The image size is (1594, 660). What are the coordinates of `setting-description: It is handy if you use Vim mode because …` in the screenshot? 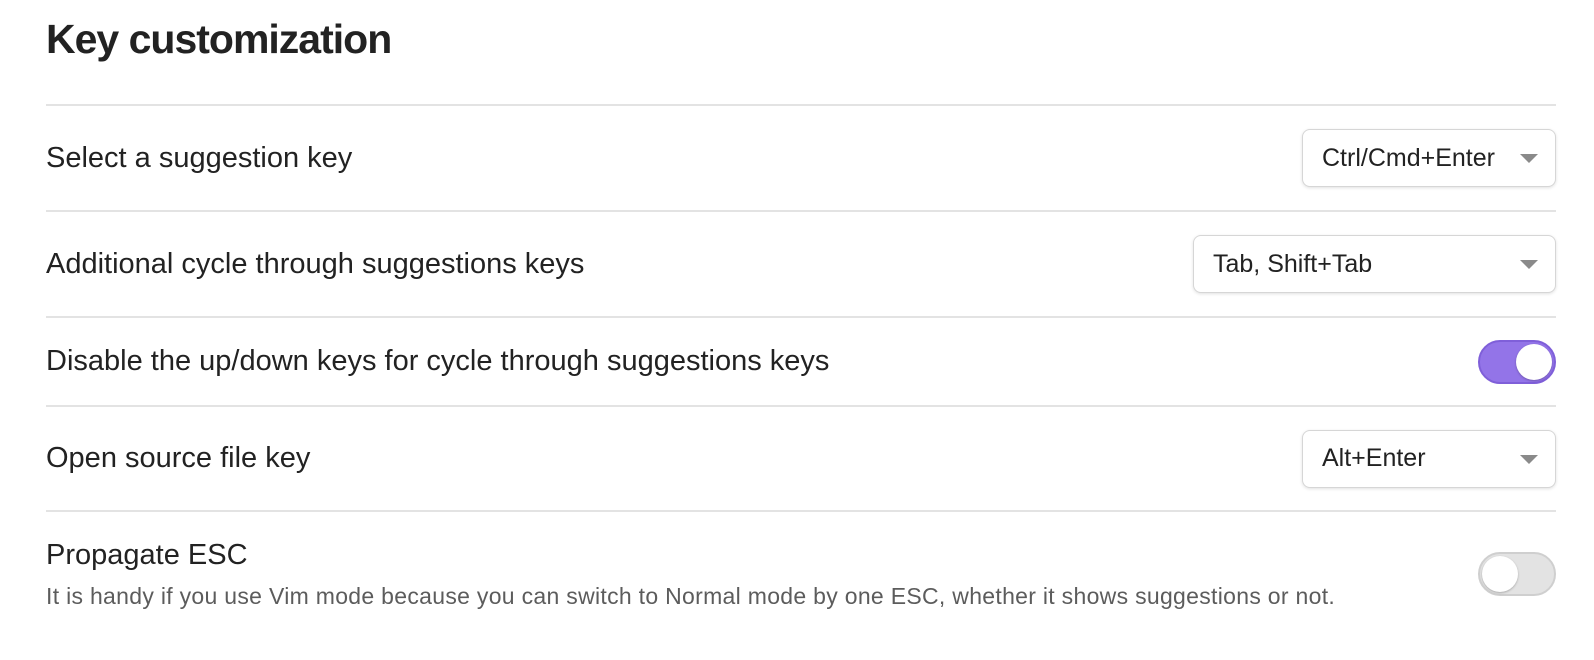 It's located at (691, 595).